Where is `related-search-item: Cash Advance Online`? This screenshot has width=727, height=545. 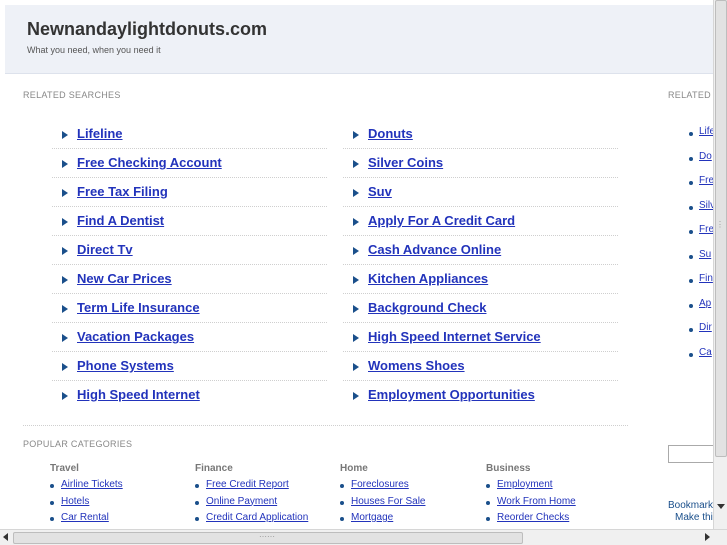
related-search-item: Cash Advance Online is located at coordinates (493, 255).